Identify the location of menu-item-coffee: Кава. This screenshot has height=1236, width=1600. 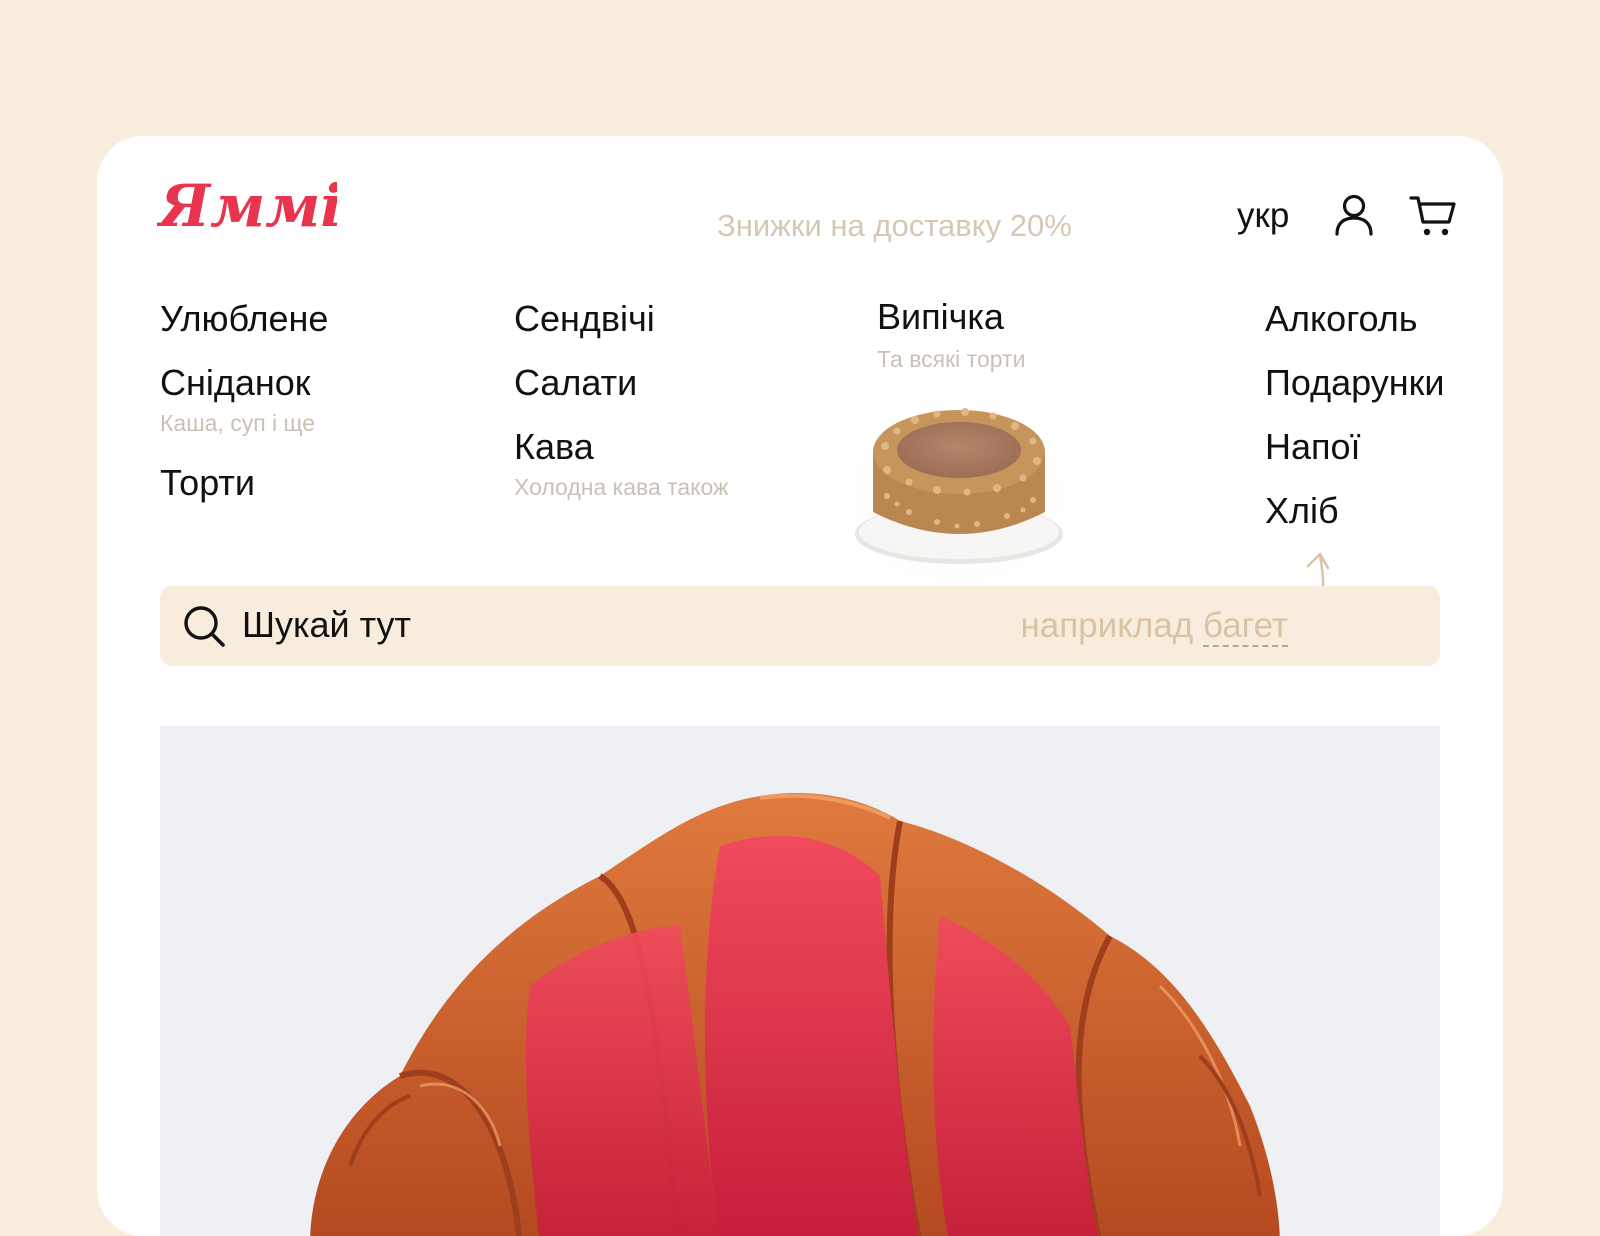
(621, 447).